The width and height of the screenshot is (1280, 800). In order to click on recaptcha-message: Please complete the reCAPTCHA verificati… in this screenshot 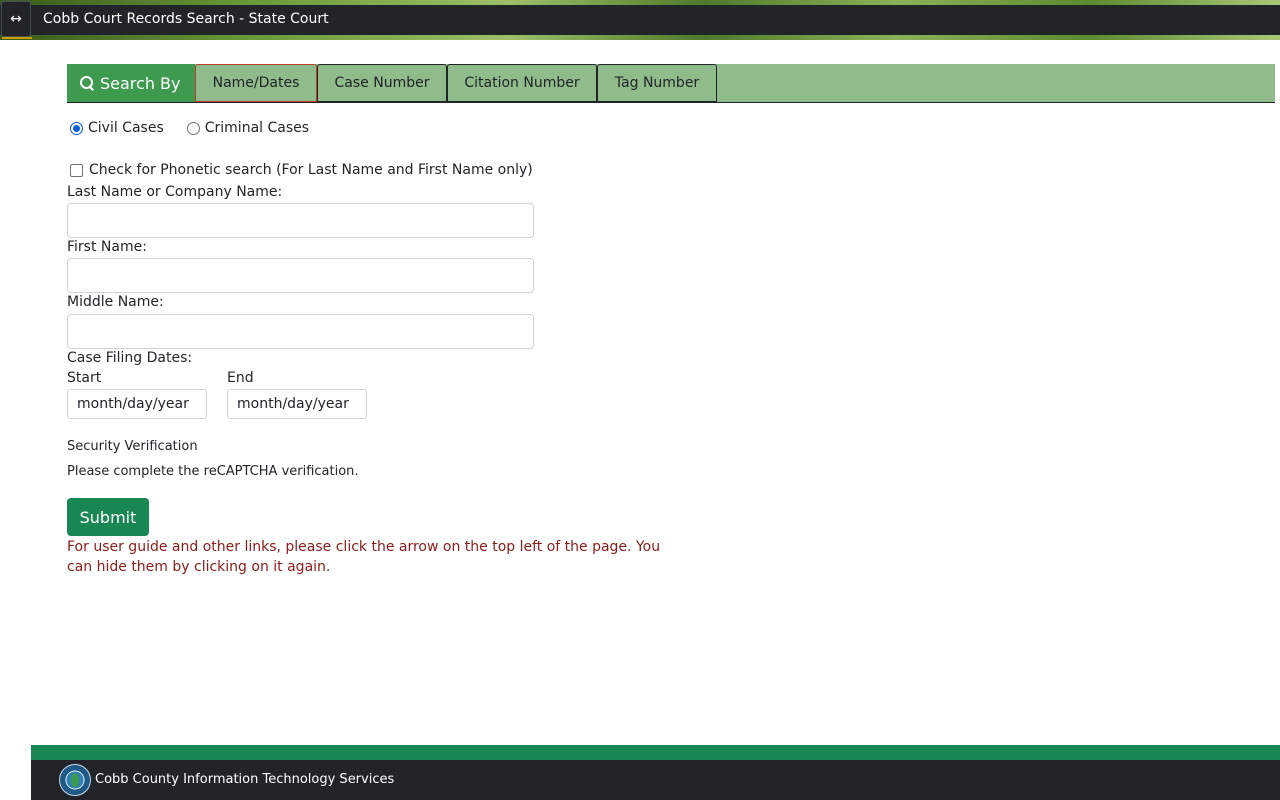, I will do `click(213, 471)`.